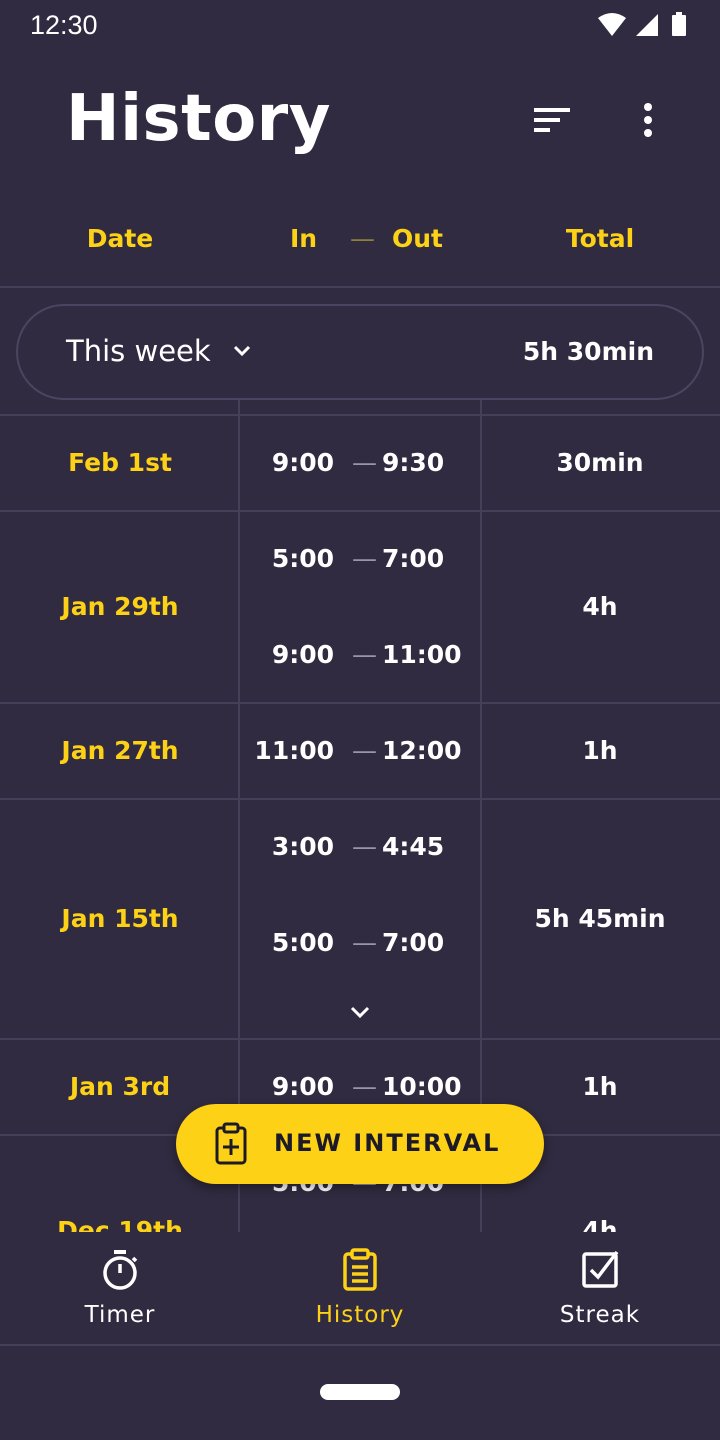  I want to click on sort-button, so click(552, 122).